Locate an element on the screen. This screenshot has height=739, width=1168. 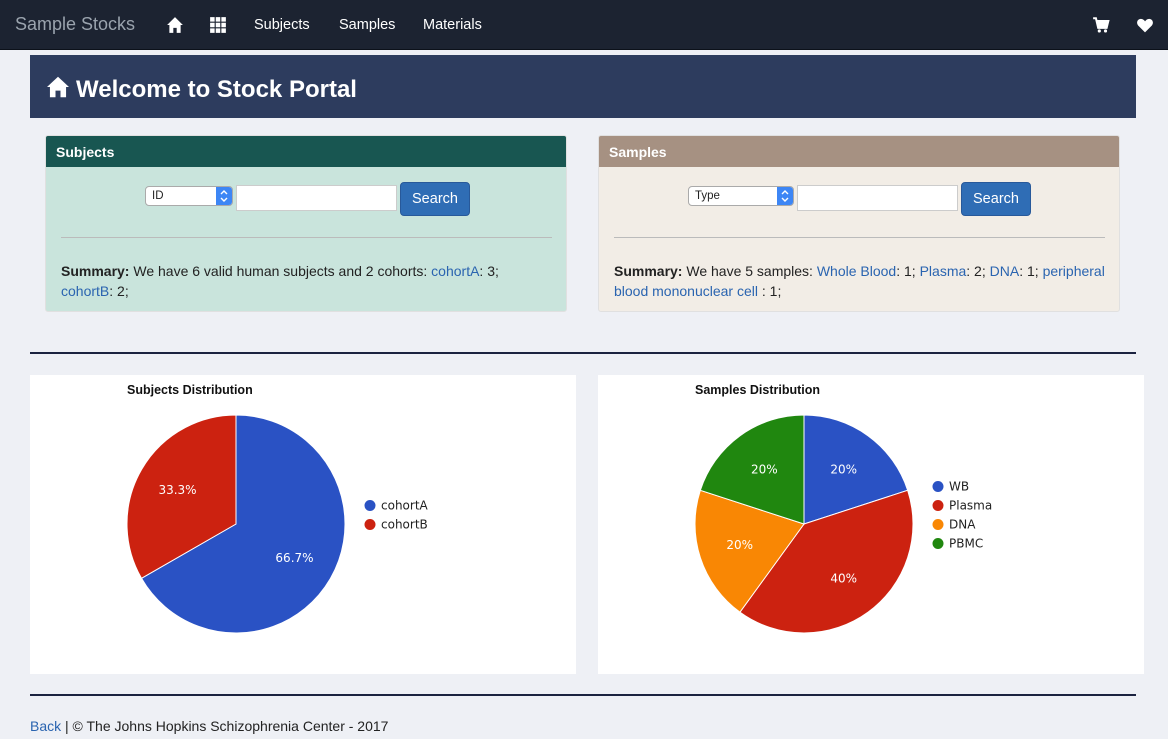
samples-search-button: Search is located at coordinates (996, 199).